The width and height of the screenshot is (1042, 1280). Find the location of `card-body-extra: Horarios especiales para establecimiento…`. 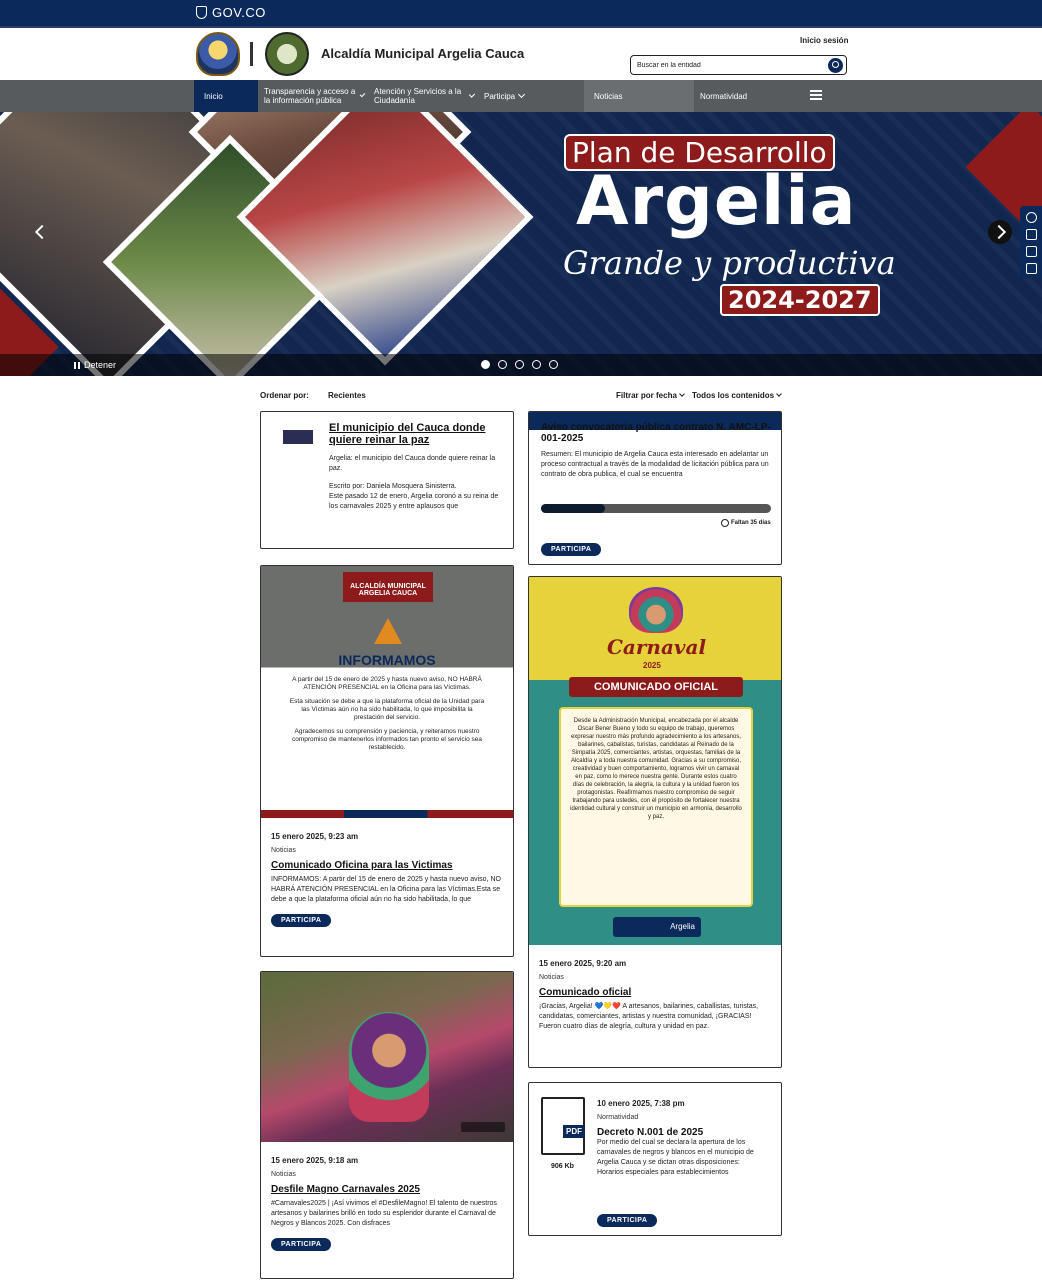

card-body-extra: Horarios especiales para establecimiento… is located at coordinates (663, 1172).